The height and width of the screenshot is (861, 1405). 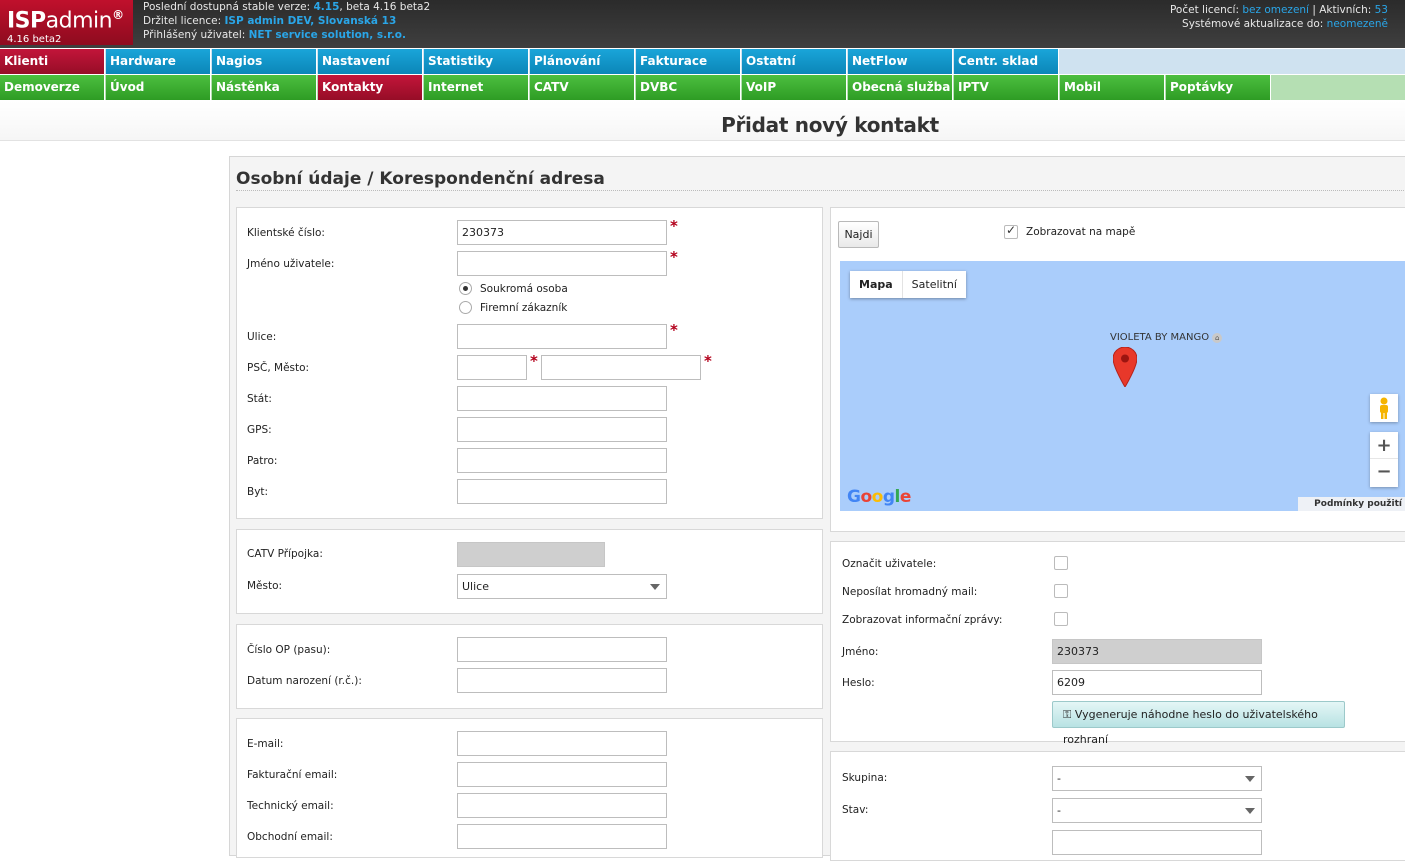 I want to click on show-info-messages-label: Zobrazovat informační zprávy:, so click(x=922, y=620).